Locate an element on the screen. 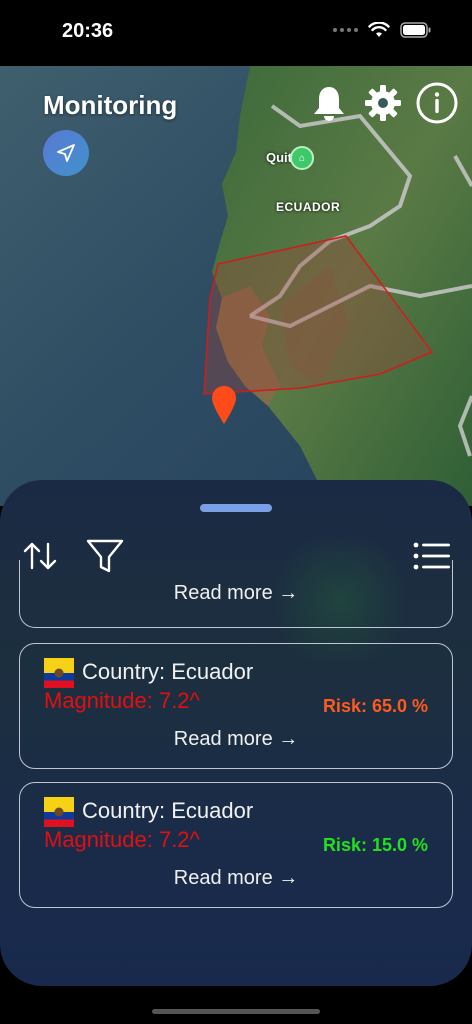 Image resolution: width=472 pixels, height=1024 pixels. risk-label: Risk: 15.0 % is located at coordinates (375, 845).